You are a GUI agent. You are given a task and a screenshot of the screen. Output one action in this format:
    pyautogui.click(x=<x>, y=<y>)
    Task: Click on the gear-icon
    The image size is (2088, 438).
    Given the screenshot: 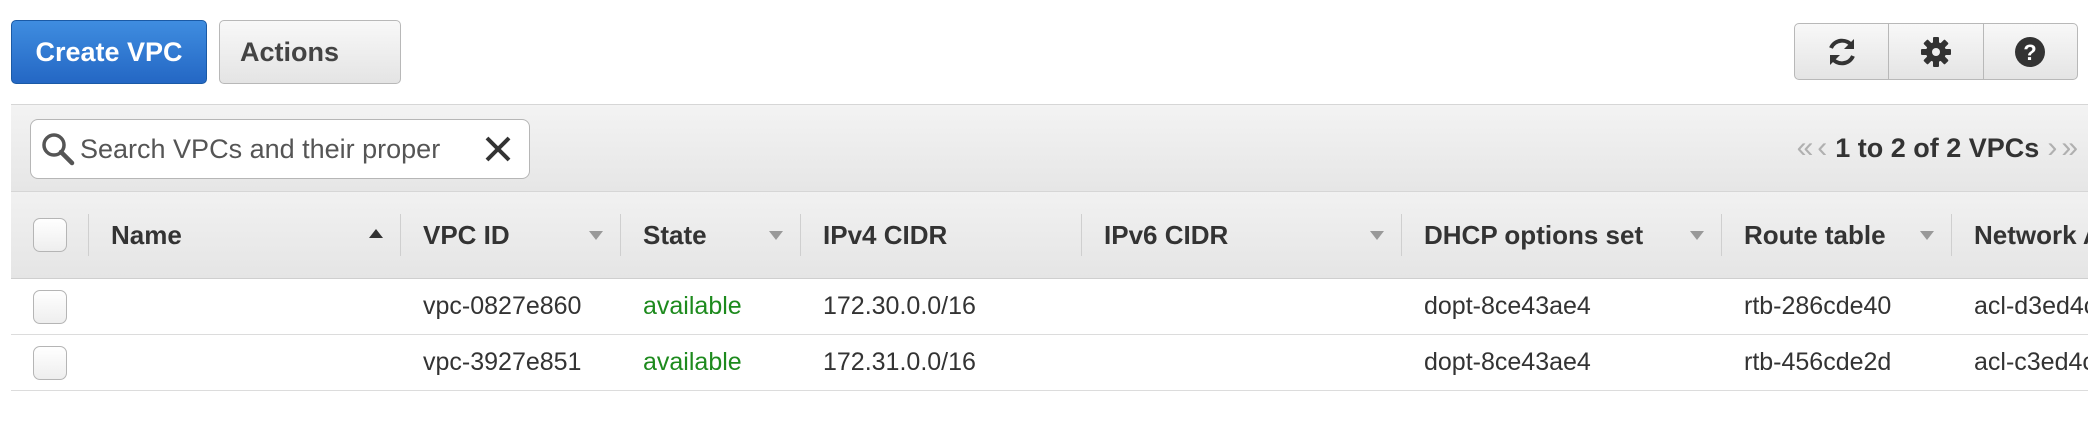 What is the action you would take?
    pyautogui.click(x=1935, y=51)
    